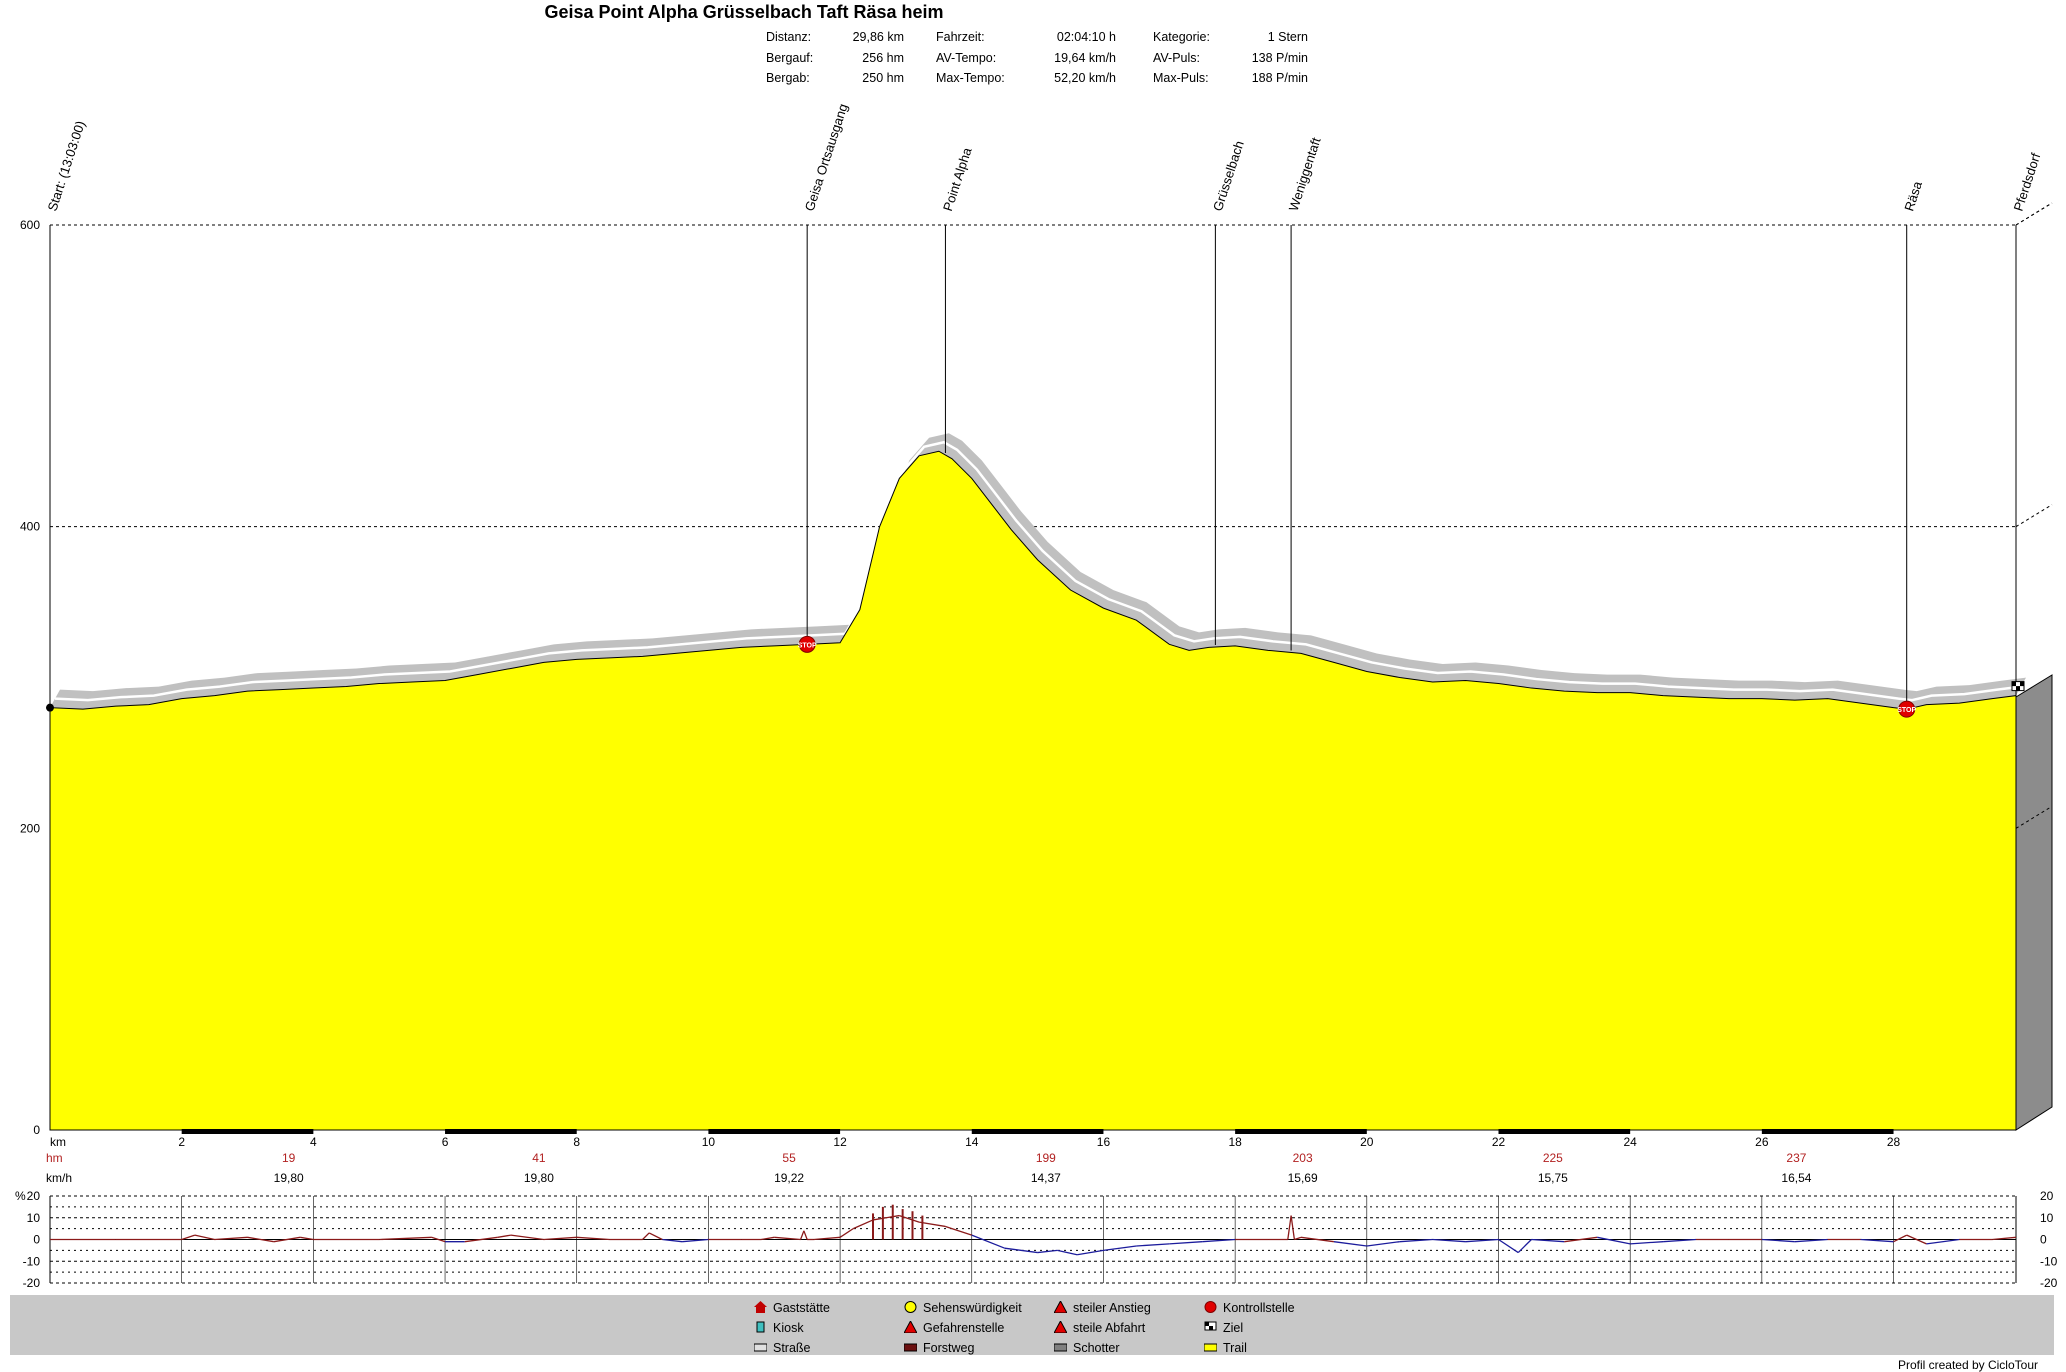  Describe the element at coordinates (1796, 1158) in the screenshot. I see `hm-value: 237` at that location.